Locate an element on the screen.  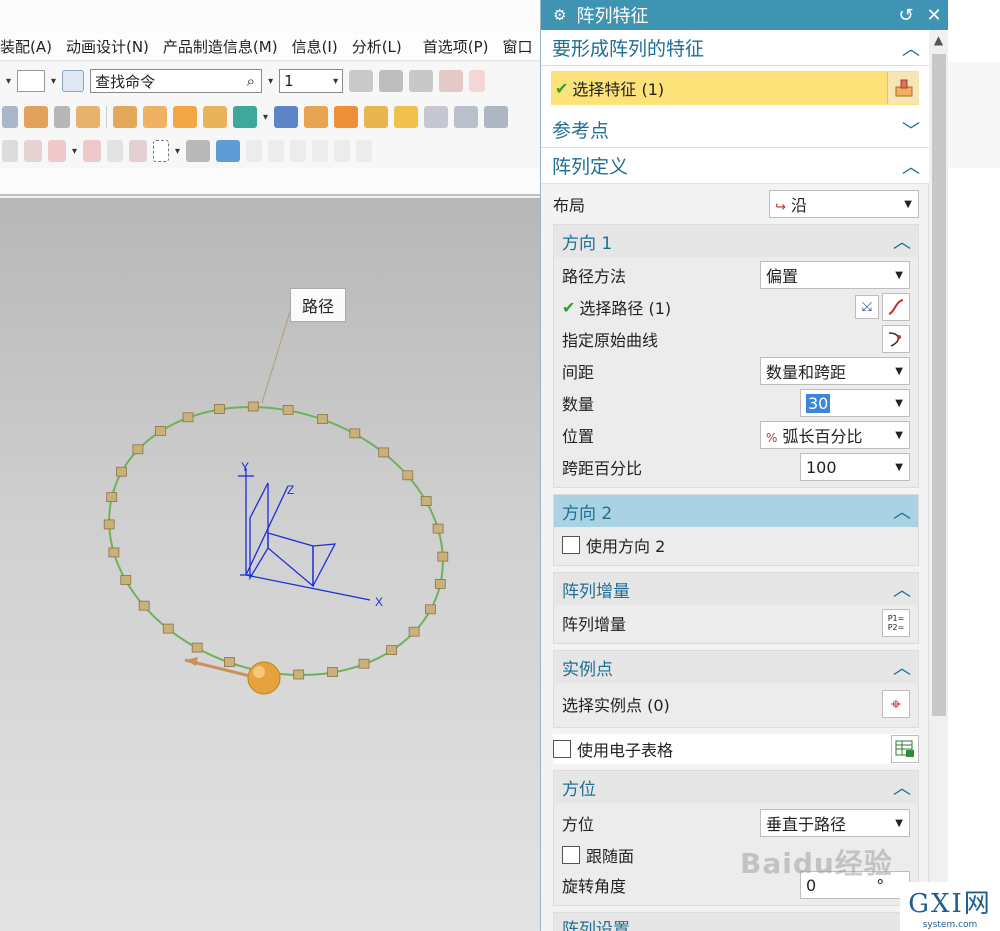
spreadsheet-icon is located at coordinates (905, 749).